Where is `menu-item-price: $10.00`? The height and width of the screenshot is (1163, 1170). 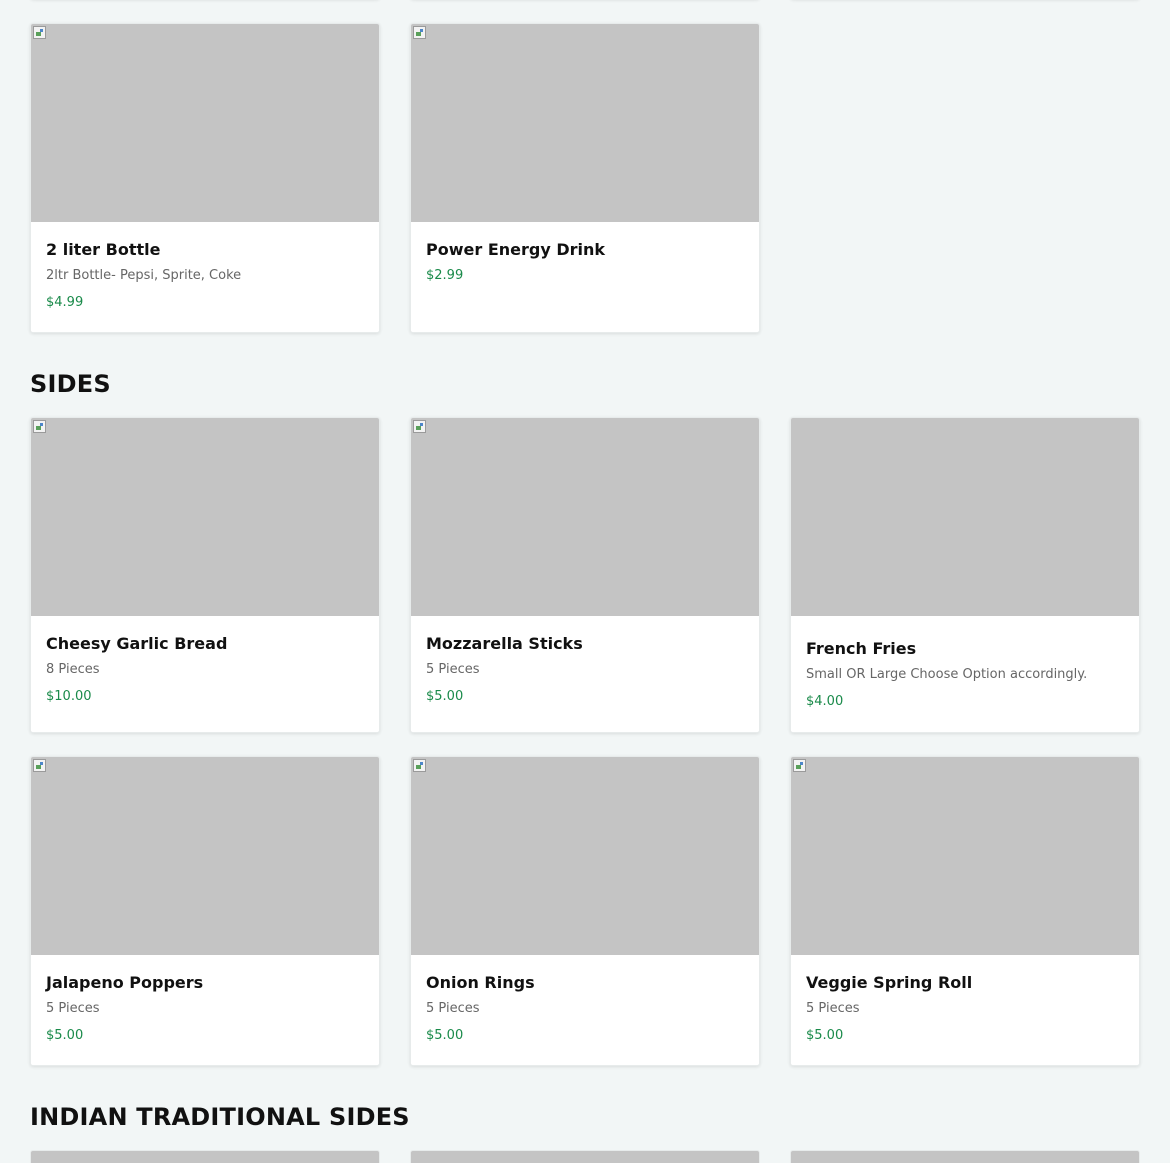
menu-item-price: $10.00 is located at coordinates (69, 696).